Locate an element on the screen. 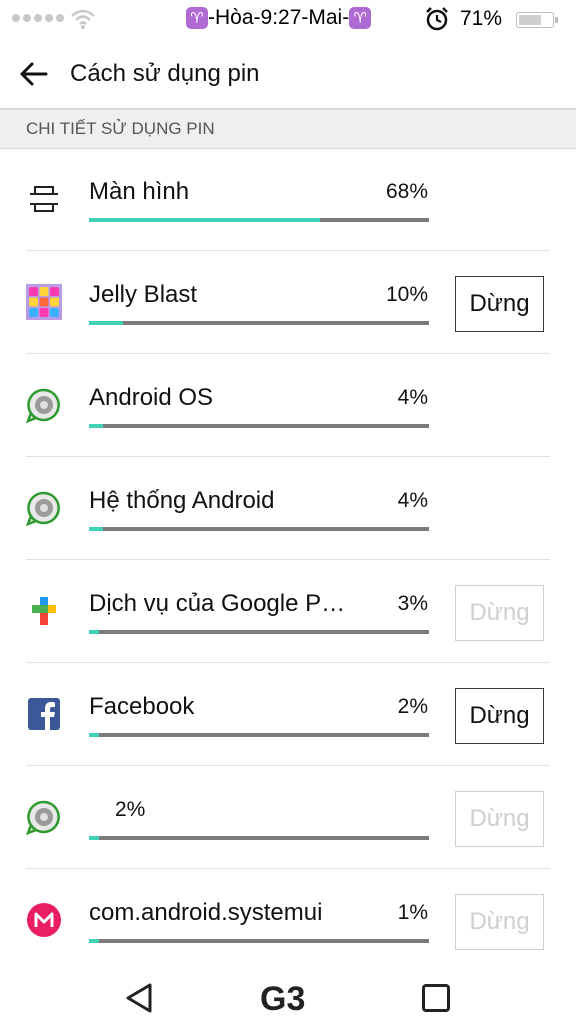 This screenshot has height=1024, width=576. app-name: Android OS is located at coordinates (151, 397).